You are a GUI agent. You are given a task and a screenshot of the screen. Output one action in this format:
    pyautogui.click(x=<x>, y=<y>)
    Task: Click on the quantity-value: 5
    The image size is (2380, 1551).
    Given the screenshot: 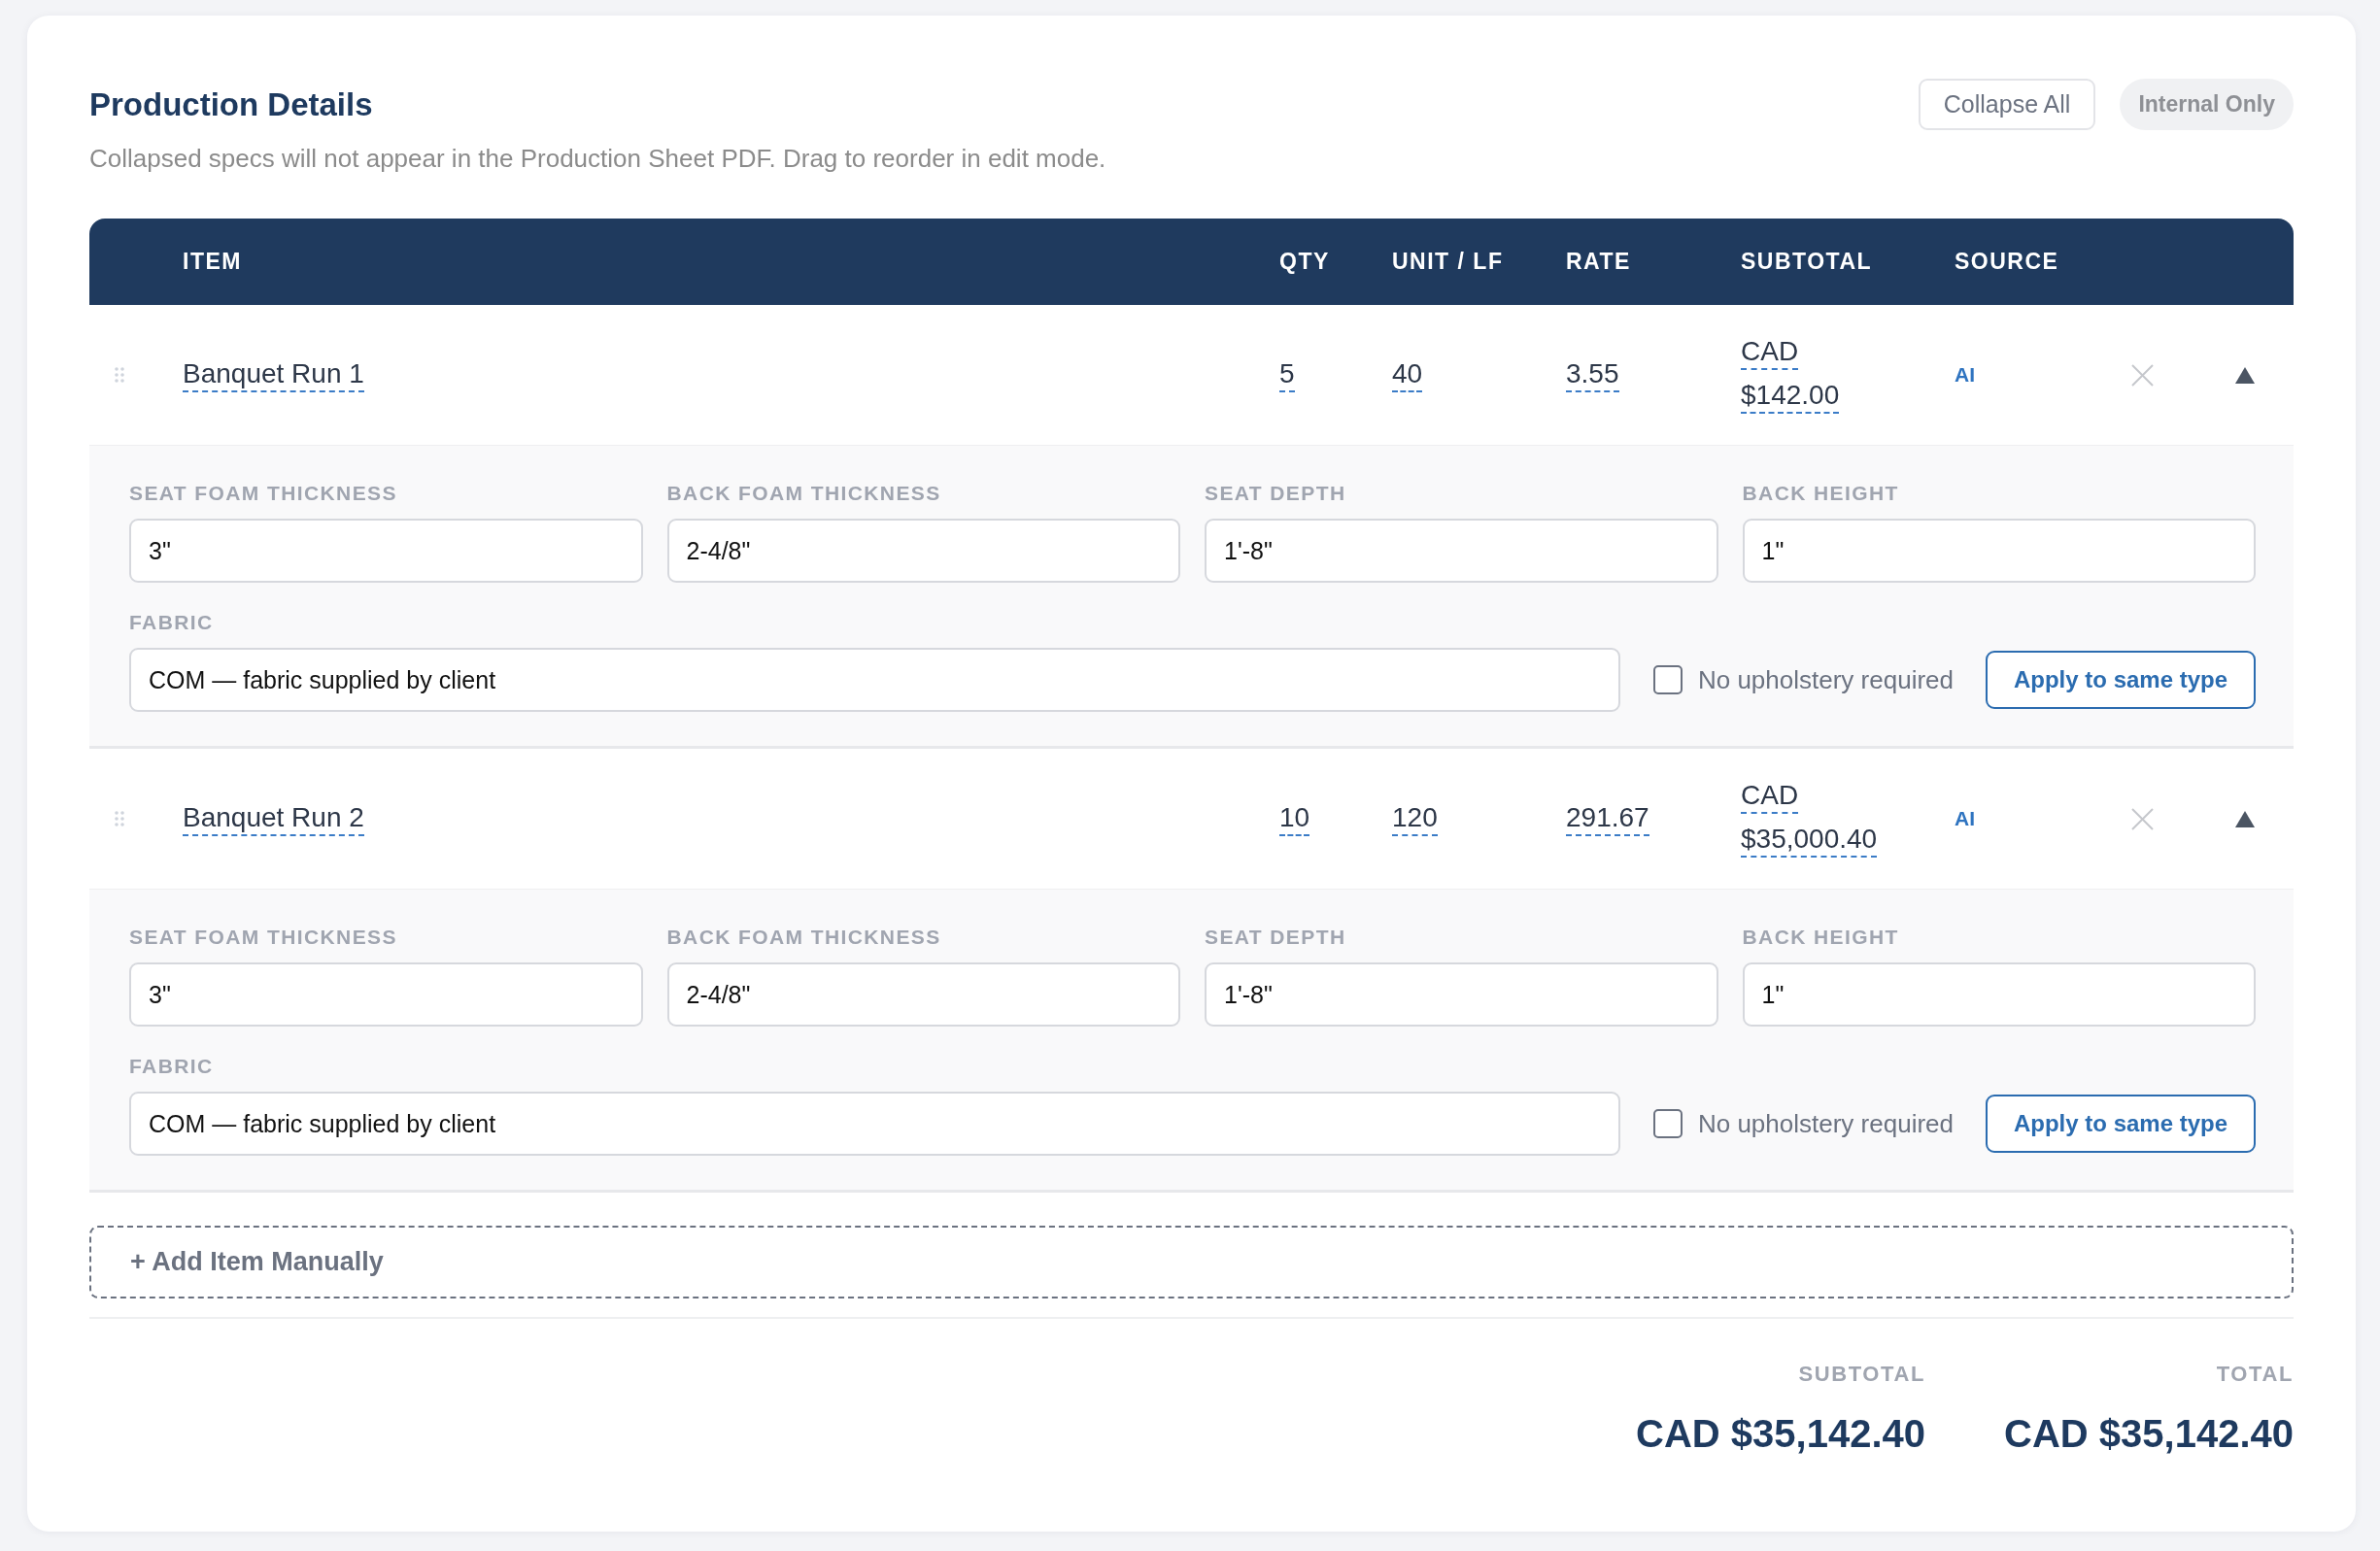 What is the action you would take?
    pyautogui.click(x=1287, y=374)
    